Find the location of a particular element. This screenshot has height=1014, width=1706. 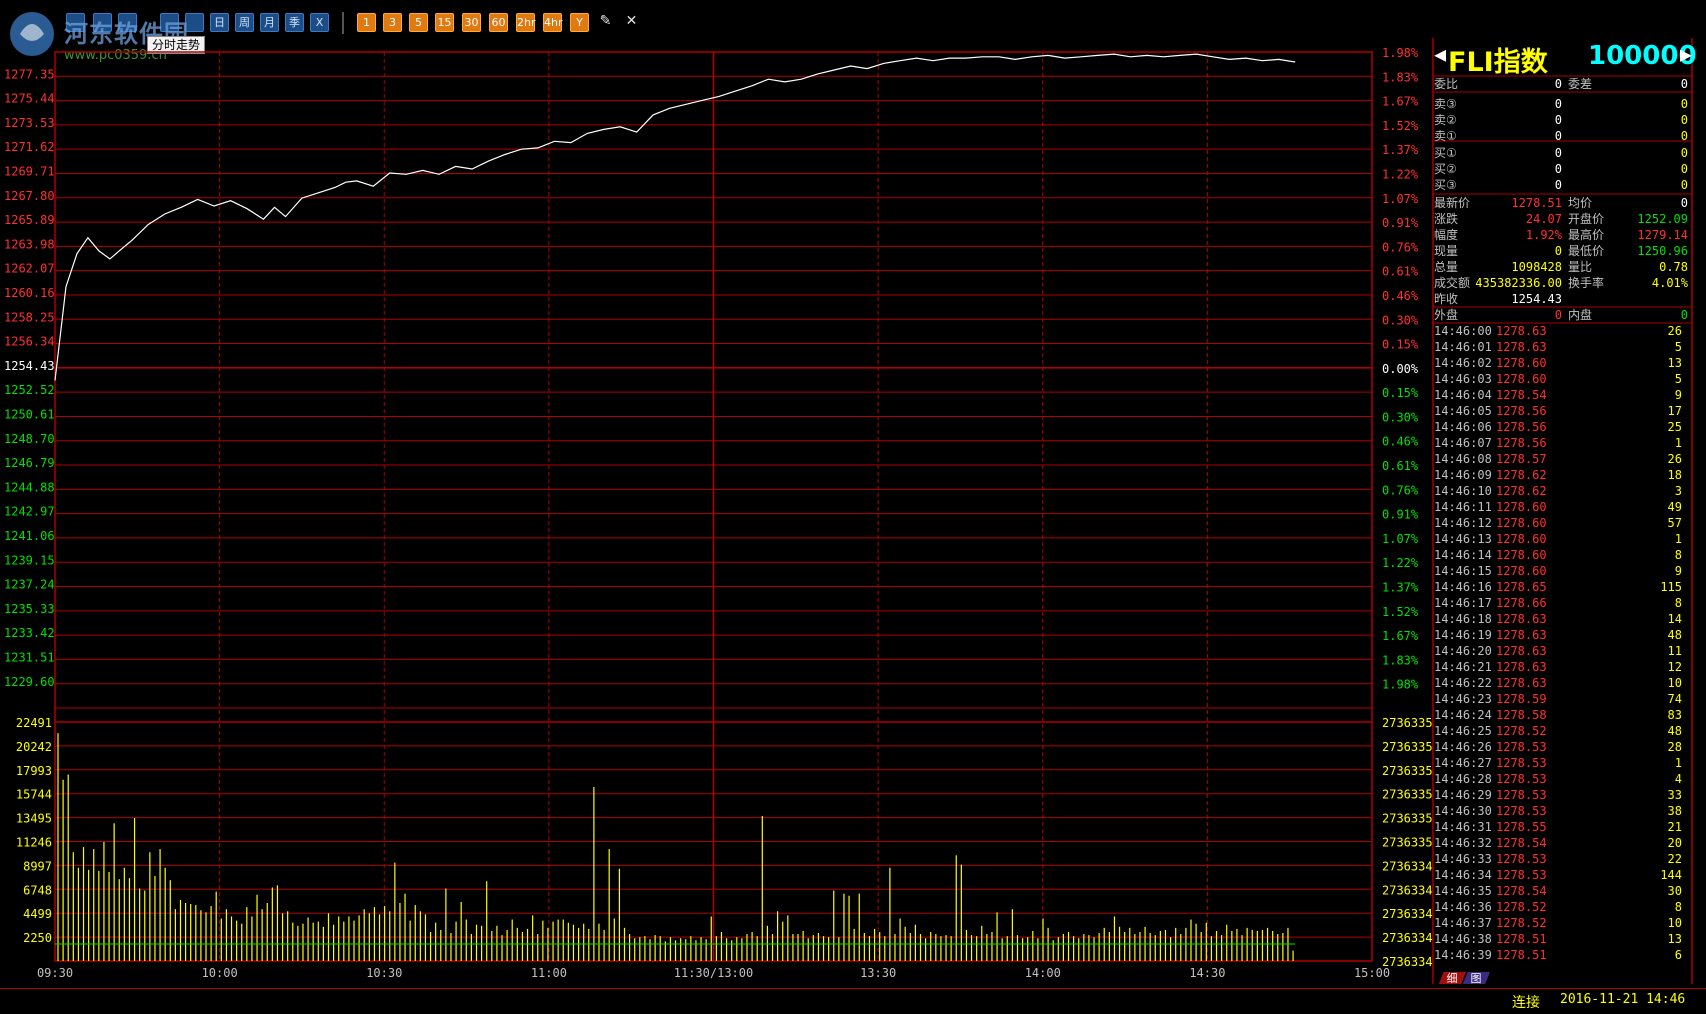

stat-row: 成交额 435382336.00 换手率 4.01% is located at coordinates (1562, 283).